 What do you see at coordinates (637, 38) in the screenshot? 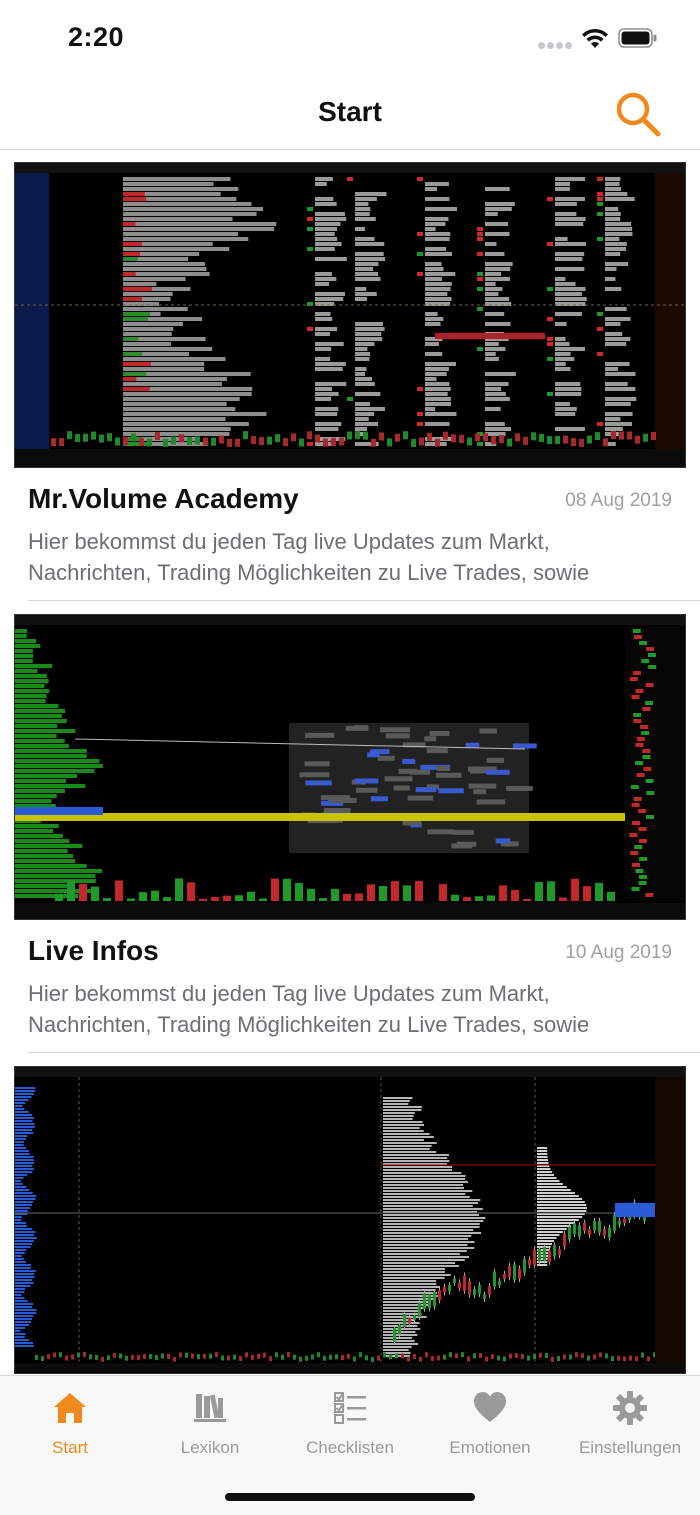
I see `battery-icon` at bounding box center [637, 38].